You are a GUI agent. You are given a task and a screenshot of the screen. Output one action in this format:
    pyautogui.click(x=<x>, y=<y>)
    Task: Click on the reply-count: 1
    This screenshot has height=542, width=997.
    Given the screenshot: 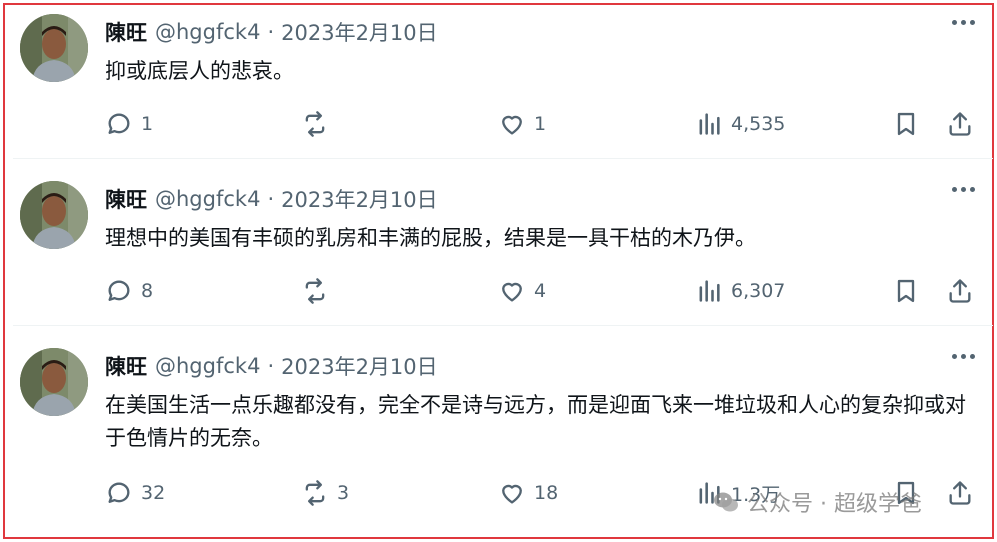 What is the action you would take?
    pyautogui.click(x=147, y=124)
    